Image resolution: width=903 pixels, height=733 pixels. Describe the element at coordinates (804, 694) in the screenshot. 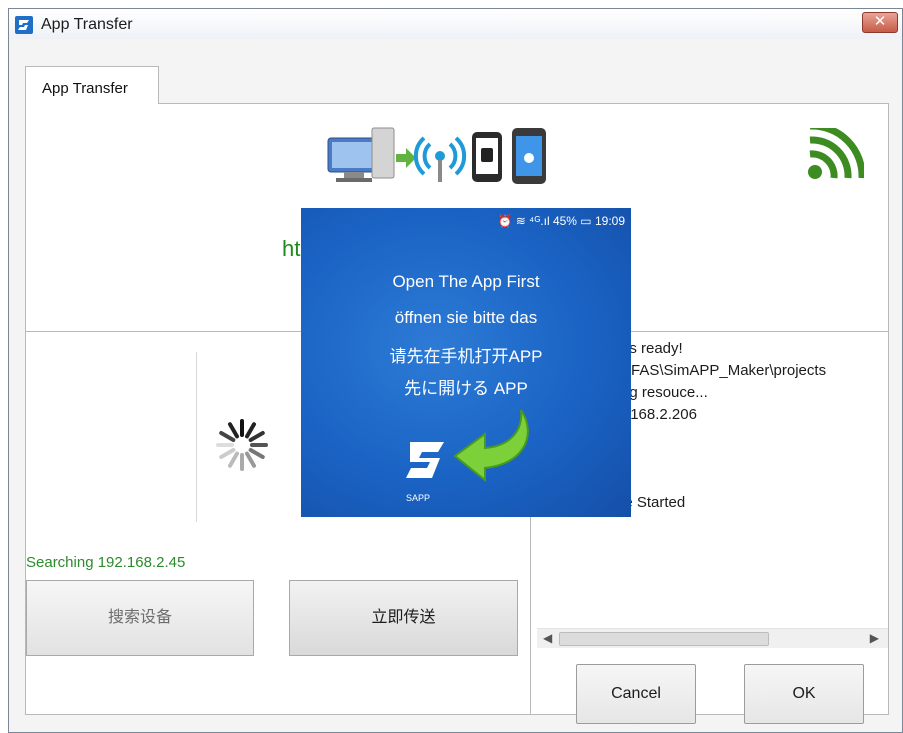

I see `ok-button: OK` at that location.